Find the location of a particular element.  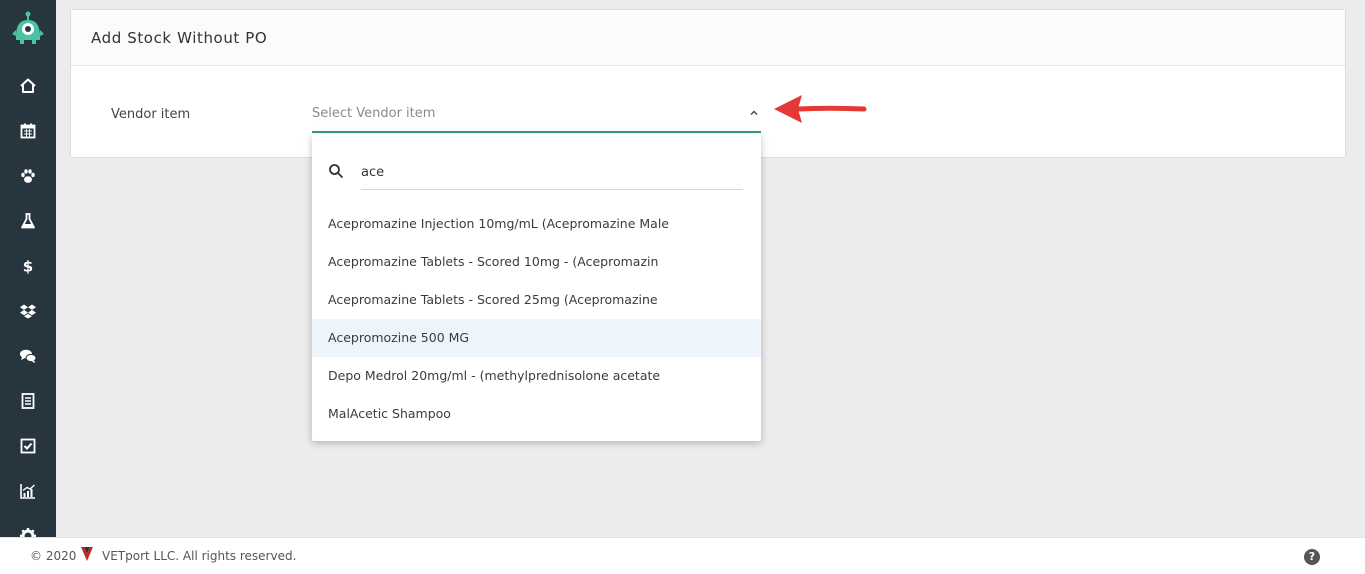

chart-icon is located at coordinates (27, 491).